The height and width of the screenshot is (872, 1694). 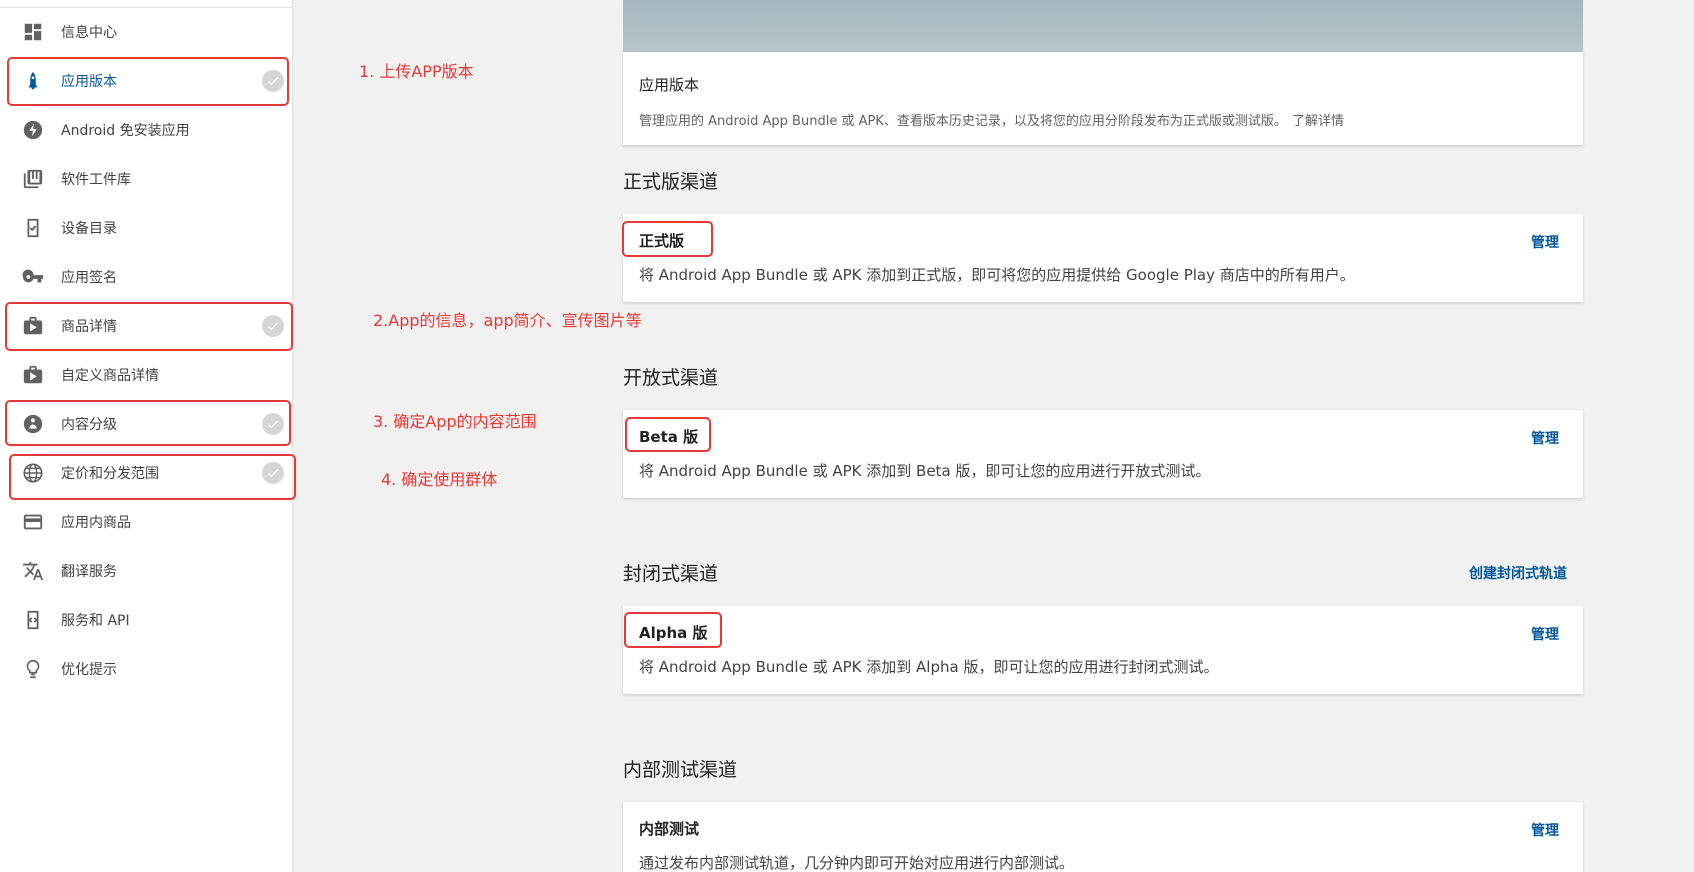 What do you see at coordinates (439, 479) in the screenshot?
I see `annotation-step-4: 4. 确定使用群体` at bounding box center [439, 479].